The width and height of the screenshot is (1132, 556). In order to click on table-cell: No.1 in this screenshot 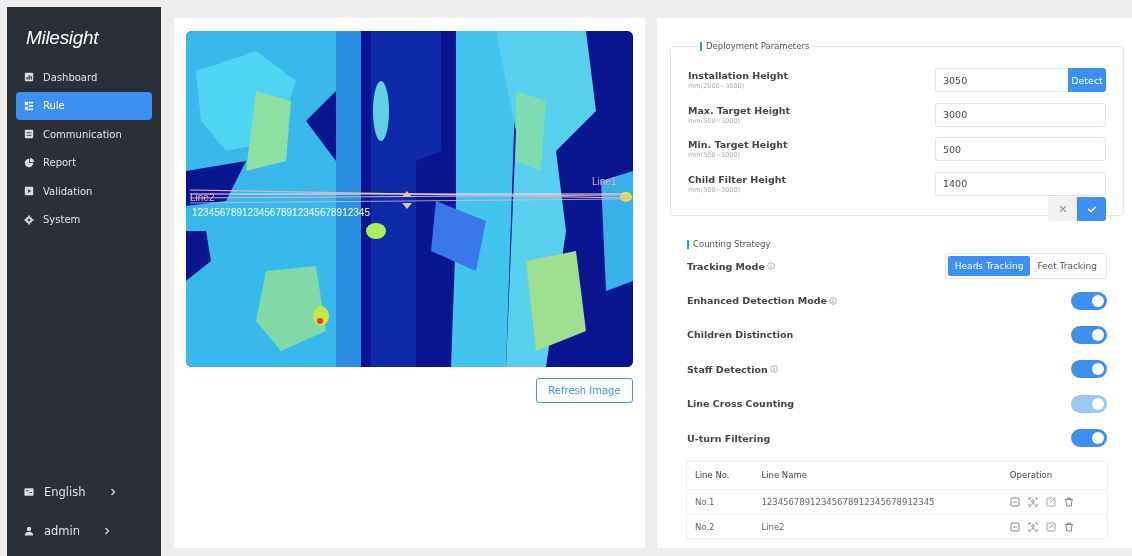, I will do `click(720, 502)`.